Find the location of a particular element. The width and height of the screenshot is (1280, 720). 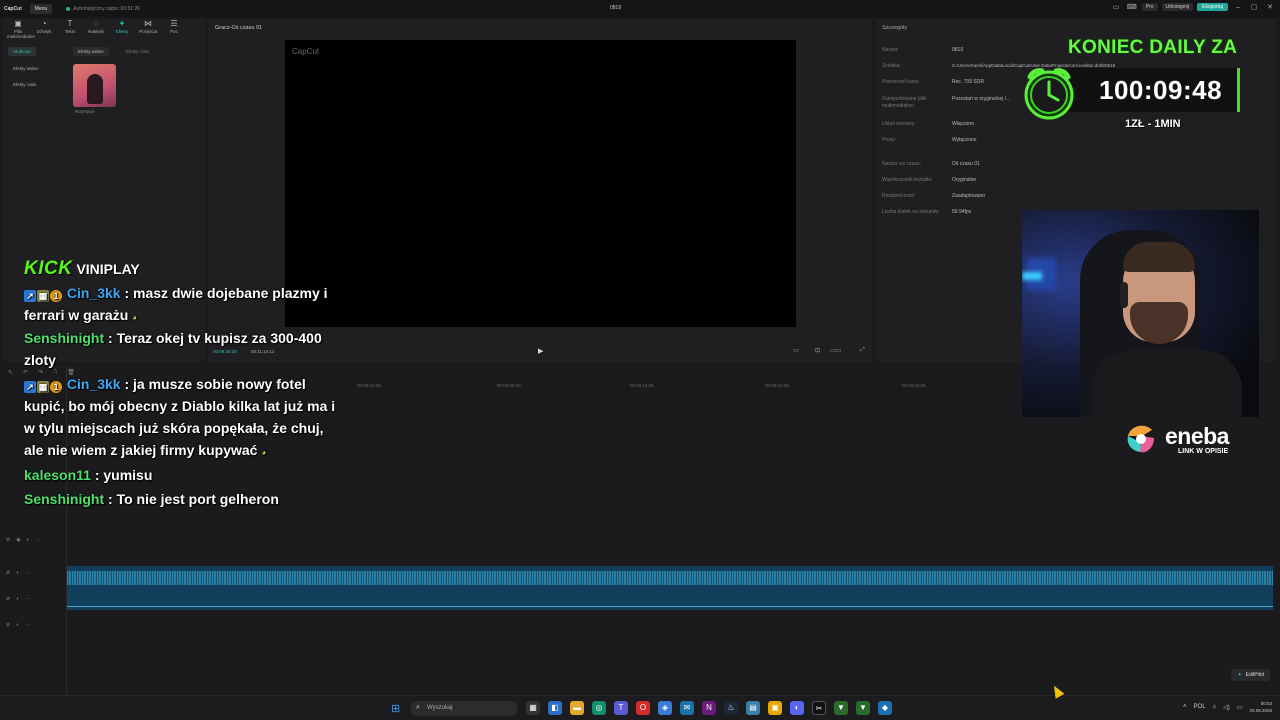

play-icon: ▶ is located at coordinates (540, 351).